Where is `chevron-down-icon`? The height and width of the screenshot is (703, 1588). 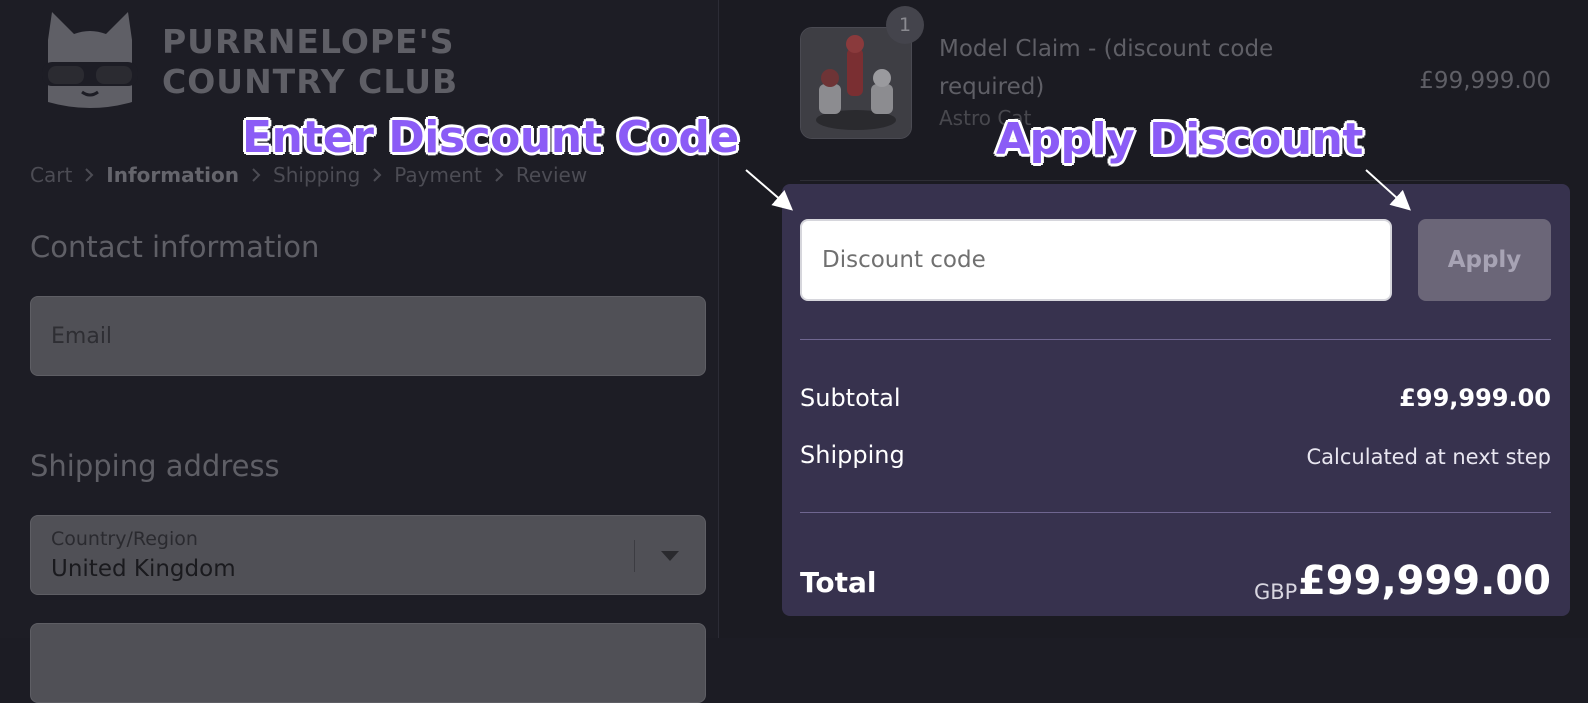 chevron-down-icon is located at coordinates (670, 556).